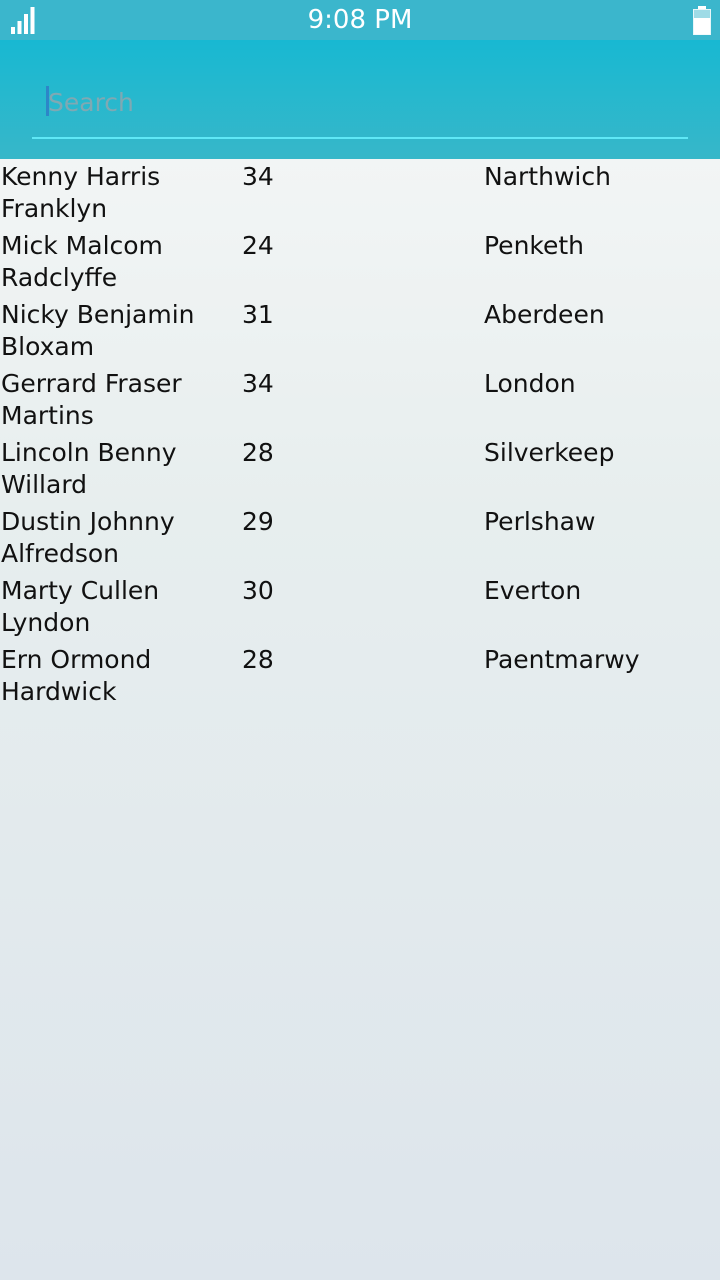 The height and width of the screenshot is (1280, 720). What do you see at coordinates (547, 176) in the screenshot?
I see `person-city: Narthwich` at bounding box center [547, 176].